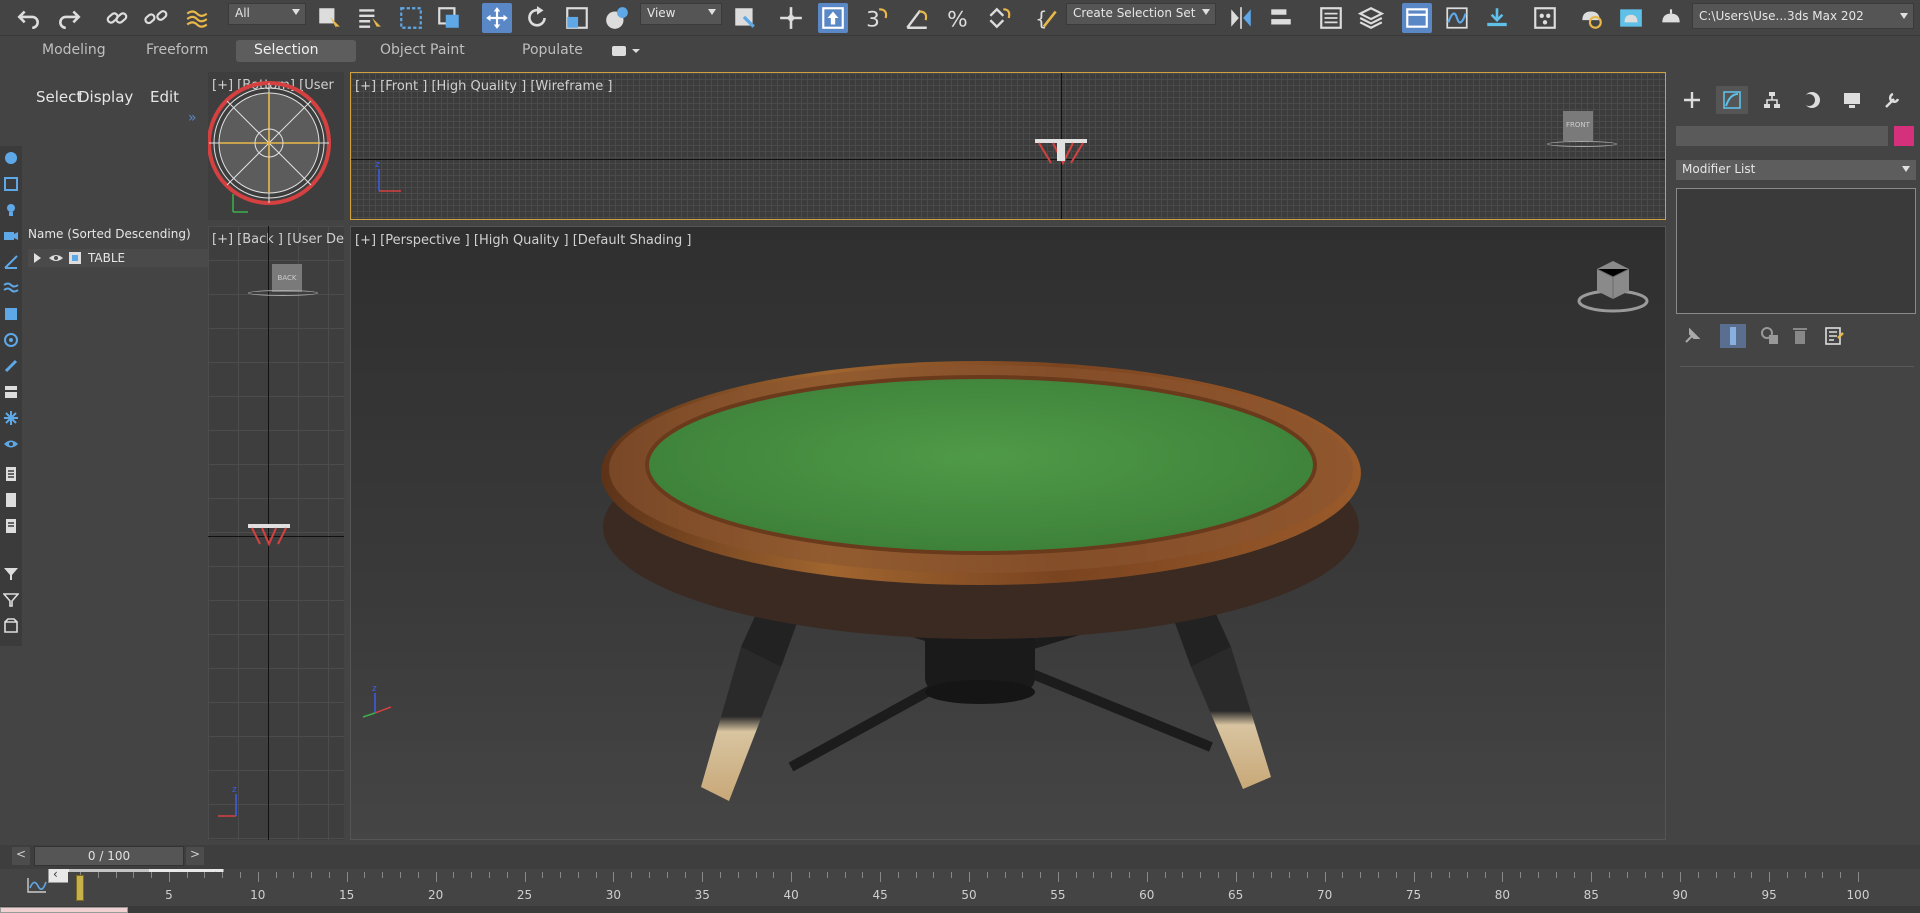  I want to click on tab-object-paint: Object Paint, so click(422, 51).